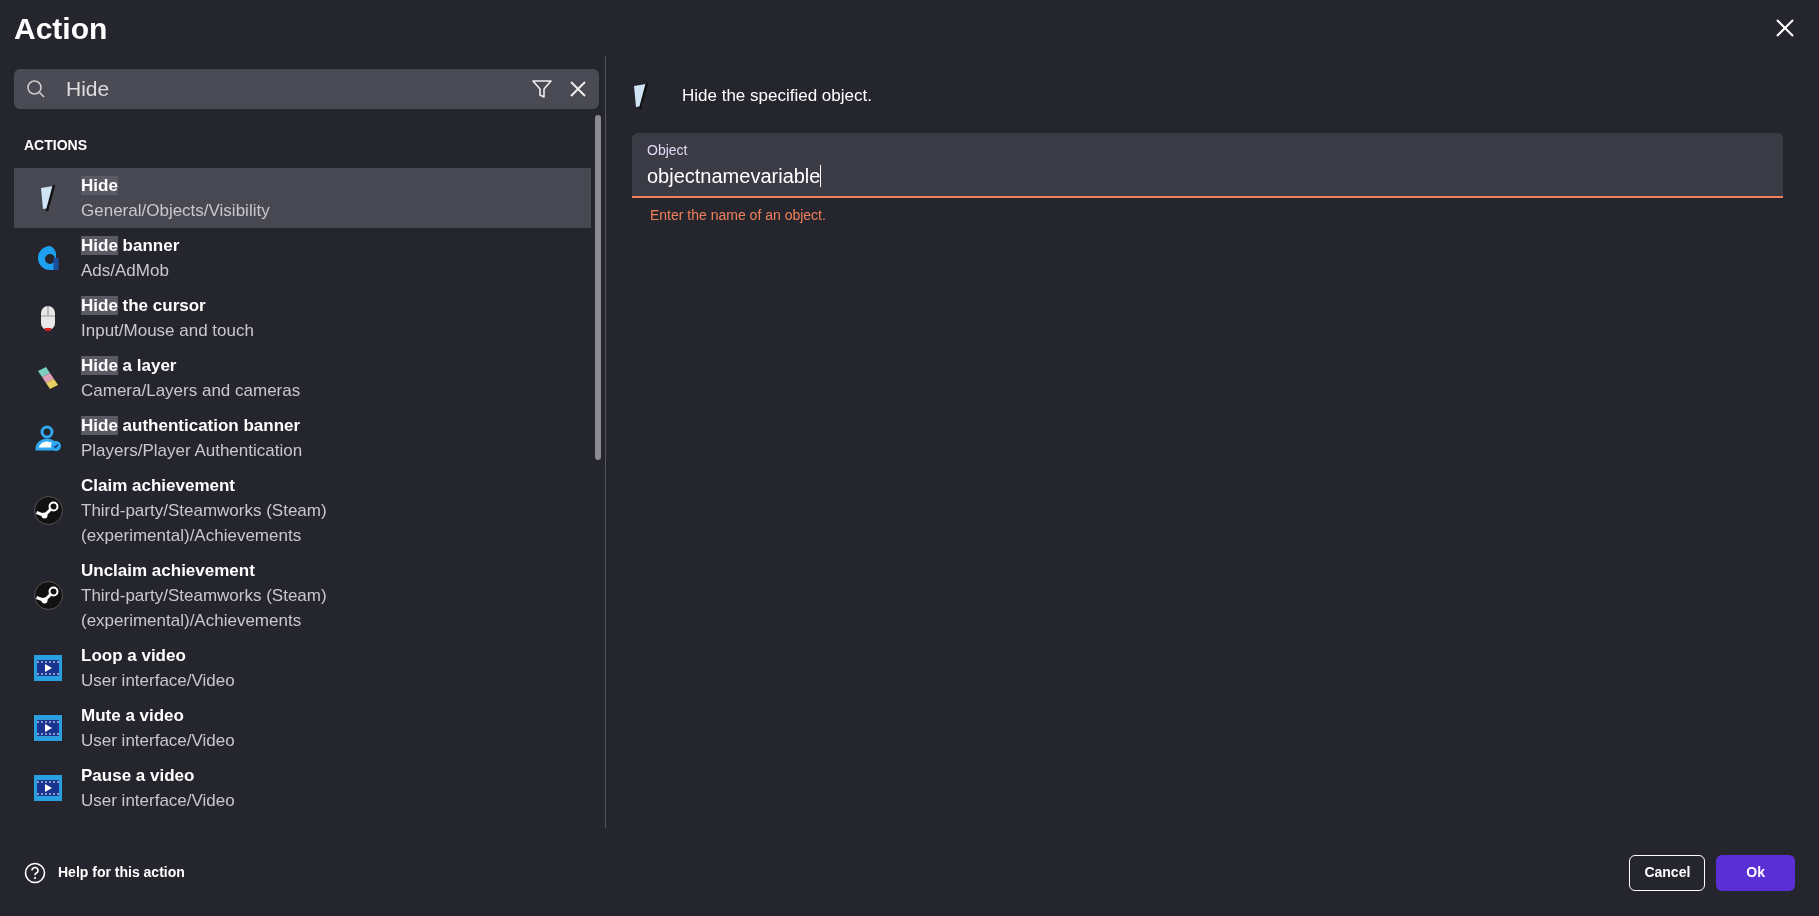 This screenshot has height=916, width=1819. I want to click on action-path: Input/Mouse and touch, so click(167, 331).